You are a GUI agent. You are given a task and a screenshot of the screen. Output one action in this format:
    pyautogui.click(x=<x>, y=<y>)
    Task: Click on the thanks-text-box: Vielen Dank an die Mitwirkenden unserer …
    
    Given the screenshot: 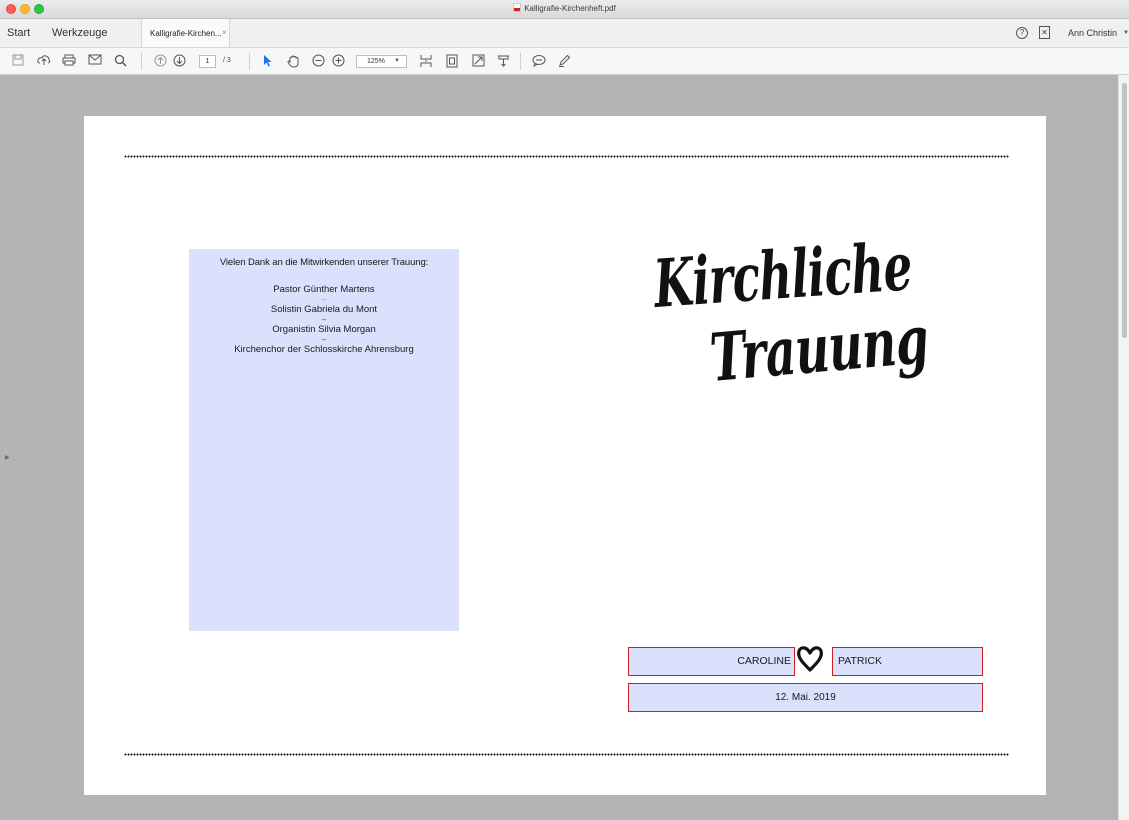 What is the action you would take?
    pyautogui.click(x=324, y=440)
    